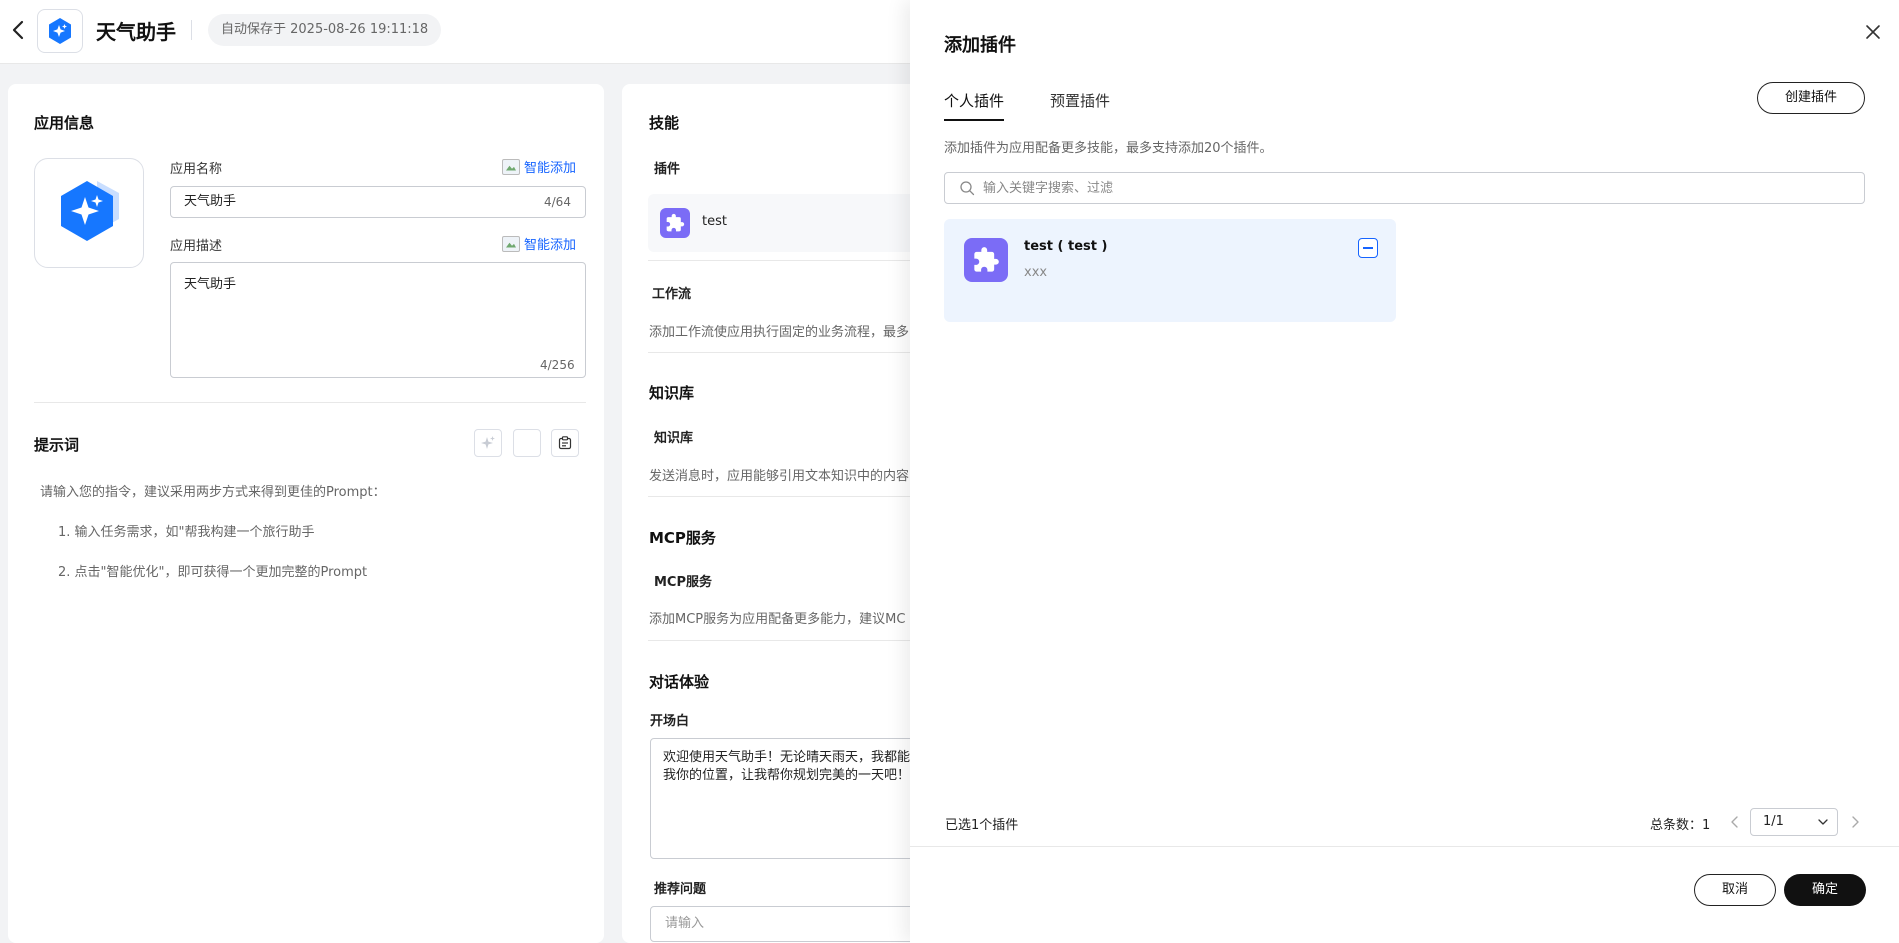 The height and width of the screenshot is (943, 1899). Describe the element at coordinates (974, 105) in the screenshot. I see `tab-personal-plugins: 个人插件` at that location.